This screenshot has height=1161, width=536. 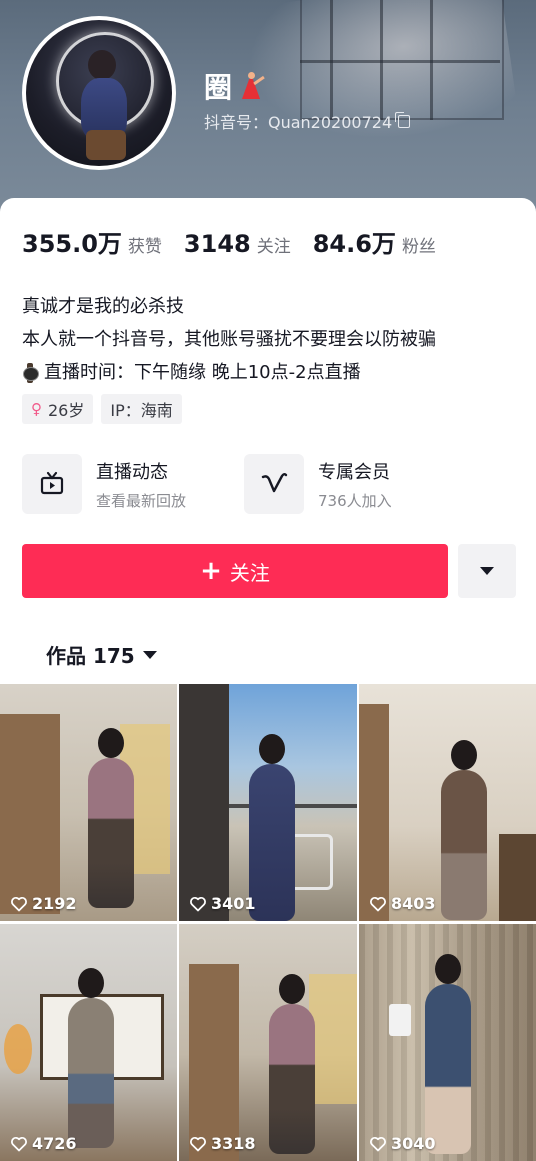 I want to click on video-likes-count: 4726, so click(x=54, y=1143).